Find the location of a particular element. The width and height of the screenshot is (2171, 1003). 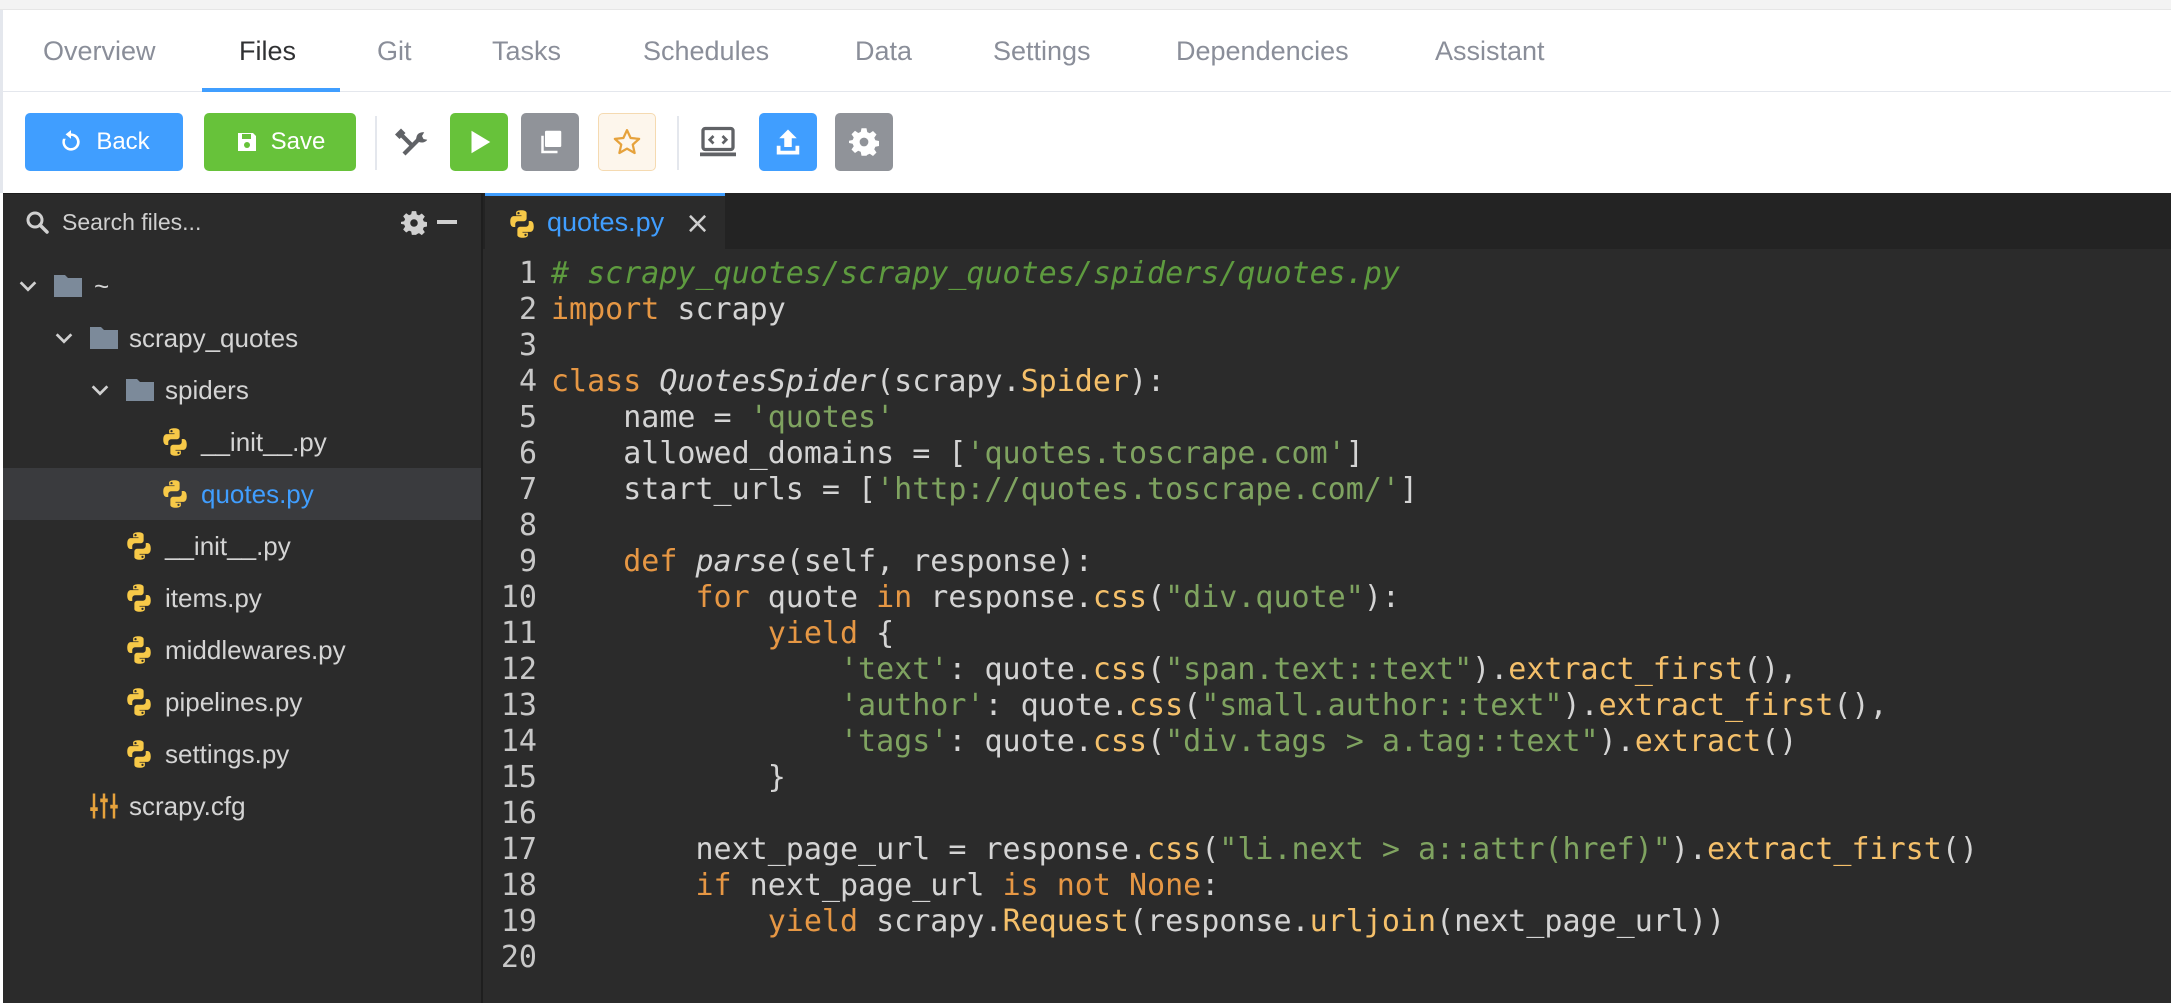

tree-file-pipelines: pipelines.py is located at coordinates (242, 702).